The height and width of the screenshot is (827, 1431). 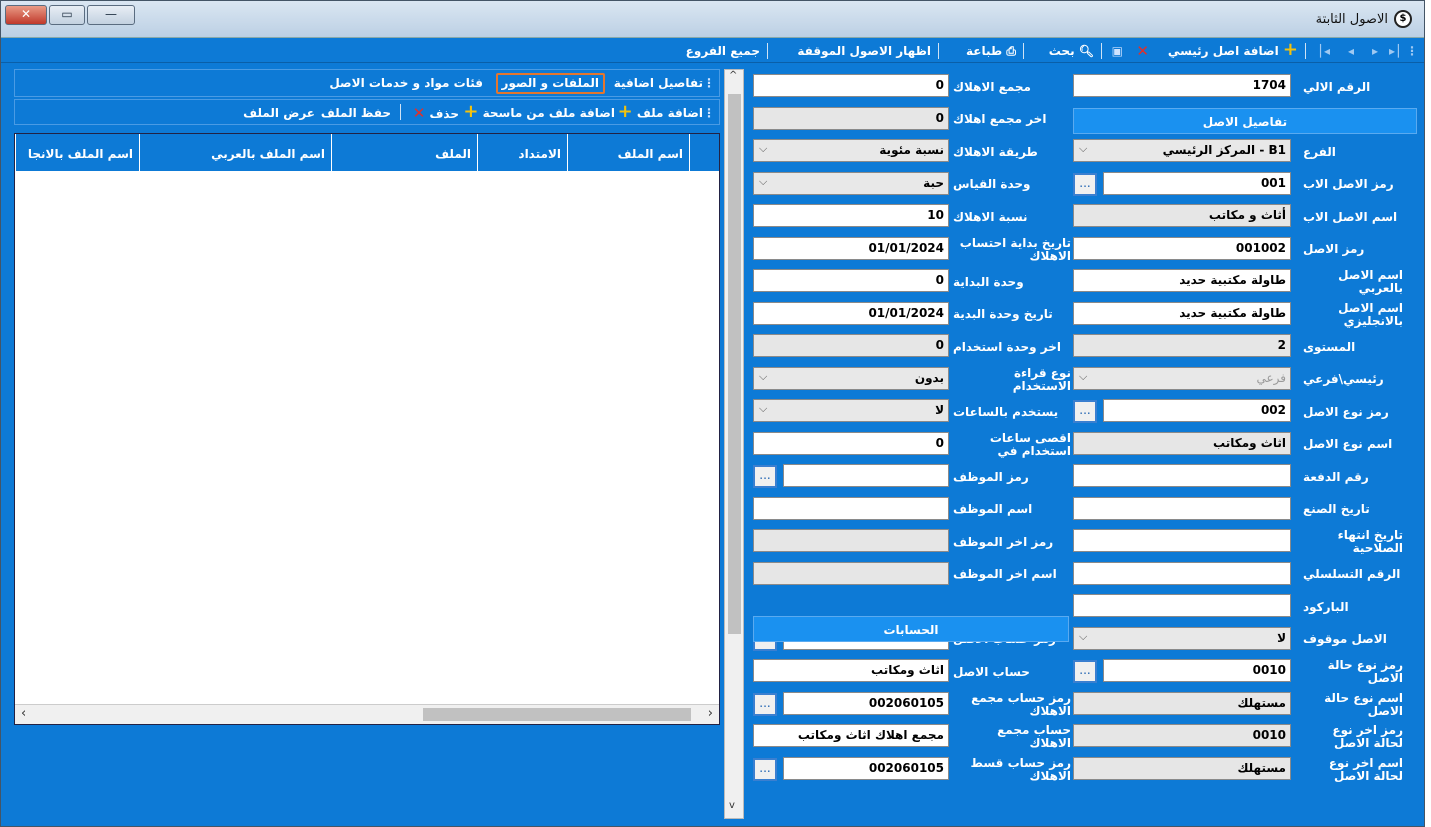 I want to click on right-field-5: طاولة مكتبية حديد, so click(x=1182, y=280).